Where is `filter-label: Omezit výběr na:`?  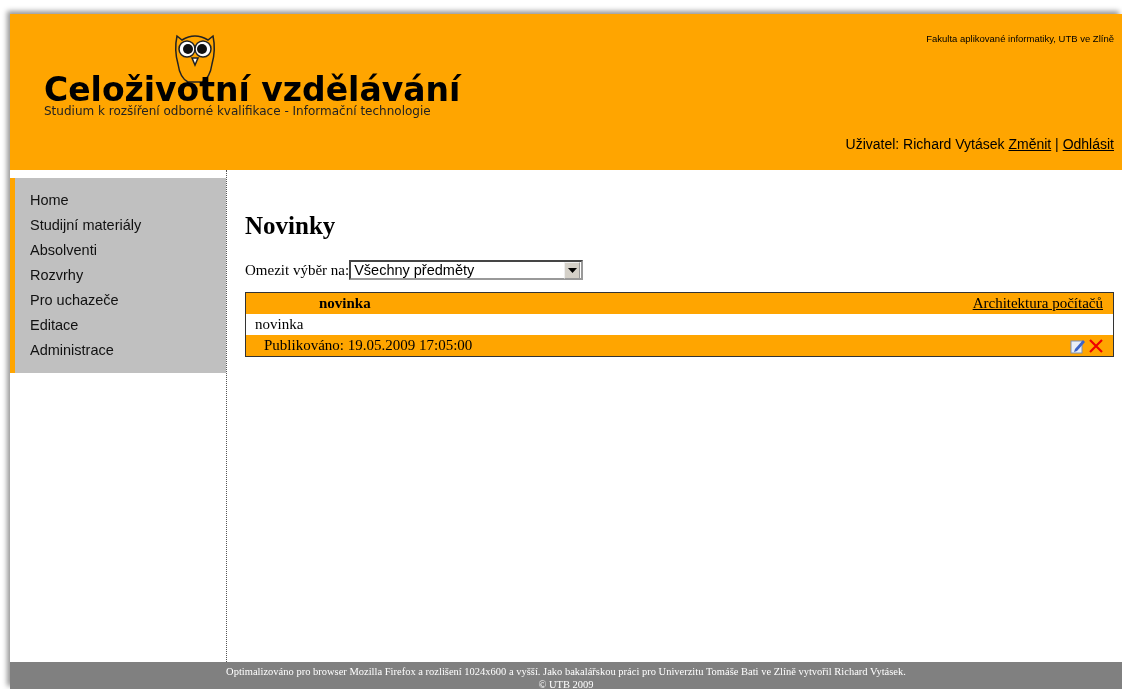
filter-label: Omezit výběr na: is located at coordinates (297, 270).